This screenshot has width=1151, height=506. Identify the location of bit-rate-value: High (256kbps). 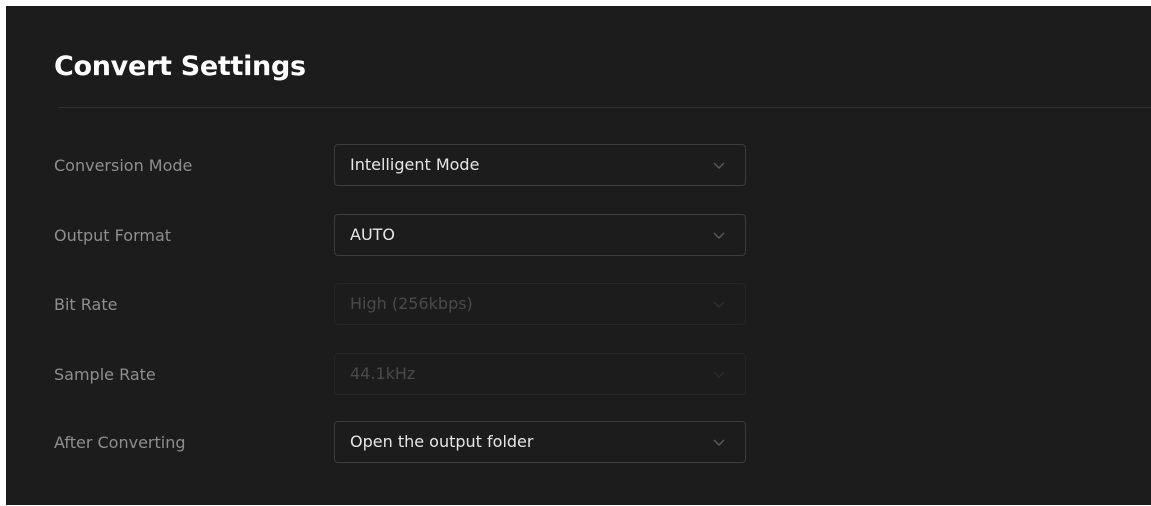
(411, 303).